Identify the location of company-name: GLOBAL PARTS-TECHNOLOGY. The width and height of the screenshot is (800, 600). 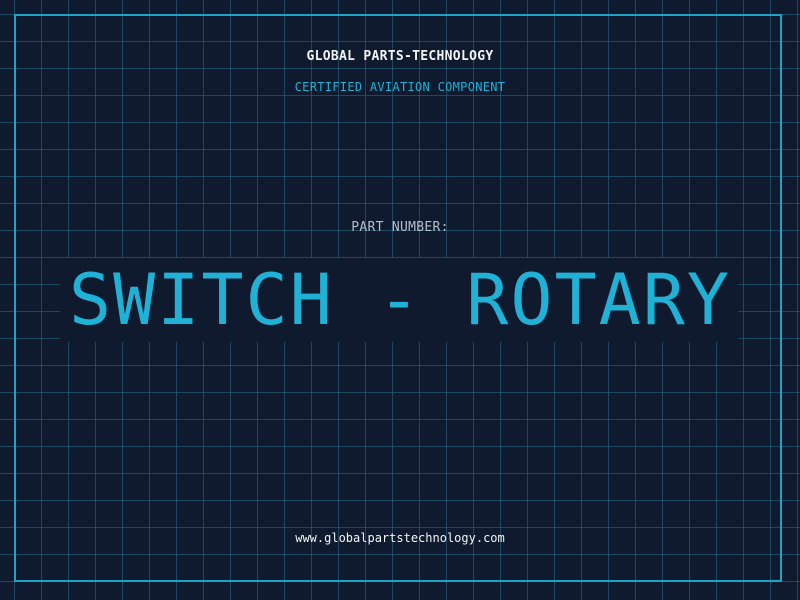
(400, 56).